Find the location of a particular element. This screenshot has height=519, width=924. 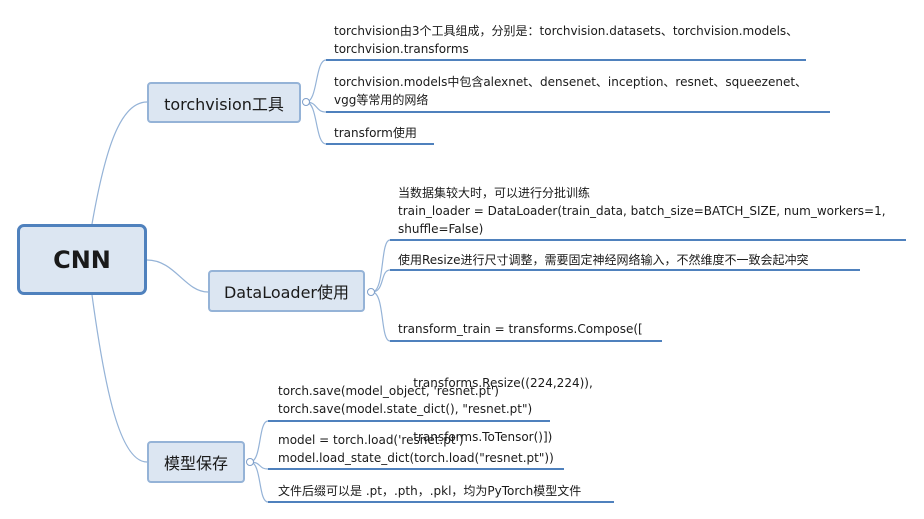

branch-model-saving: 模型保存 is located at coordinates (196, 462).